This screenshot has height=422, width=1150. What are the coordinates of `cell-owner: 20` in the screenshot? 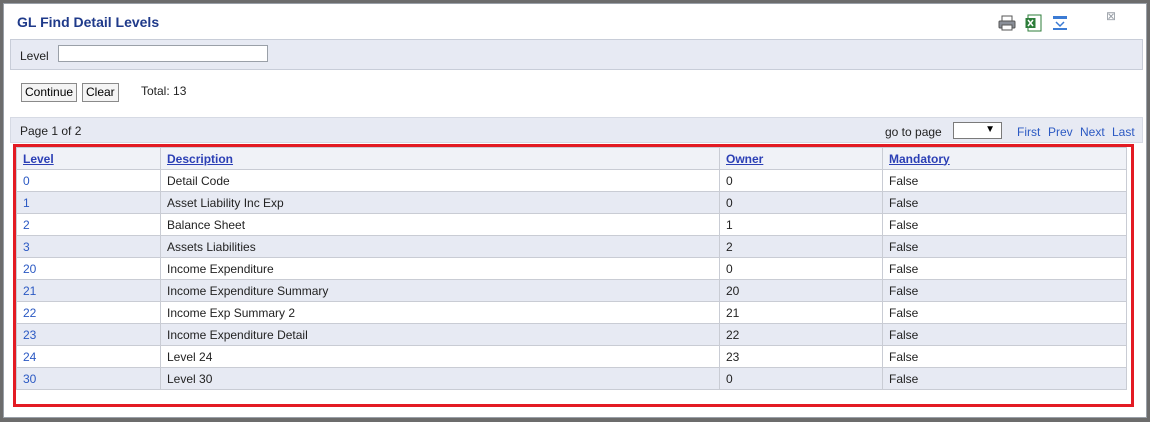 It's located at (801, 290).